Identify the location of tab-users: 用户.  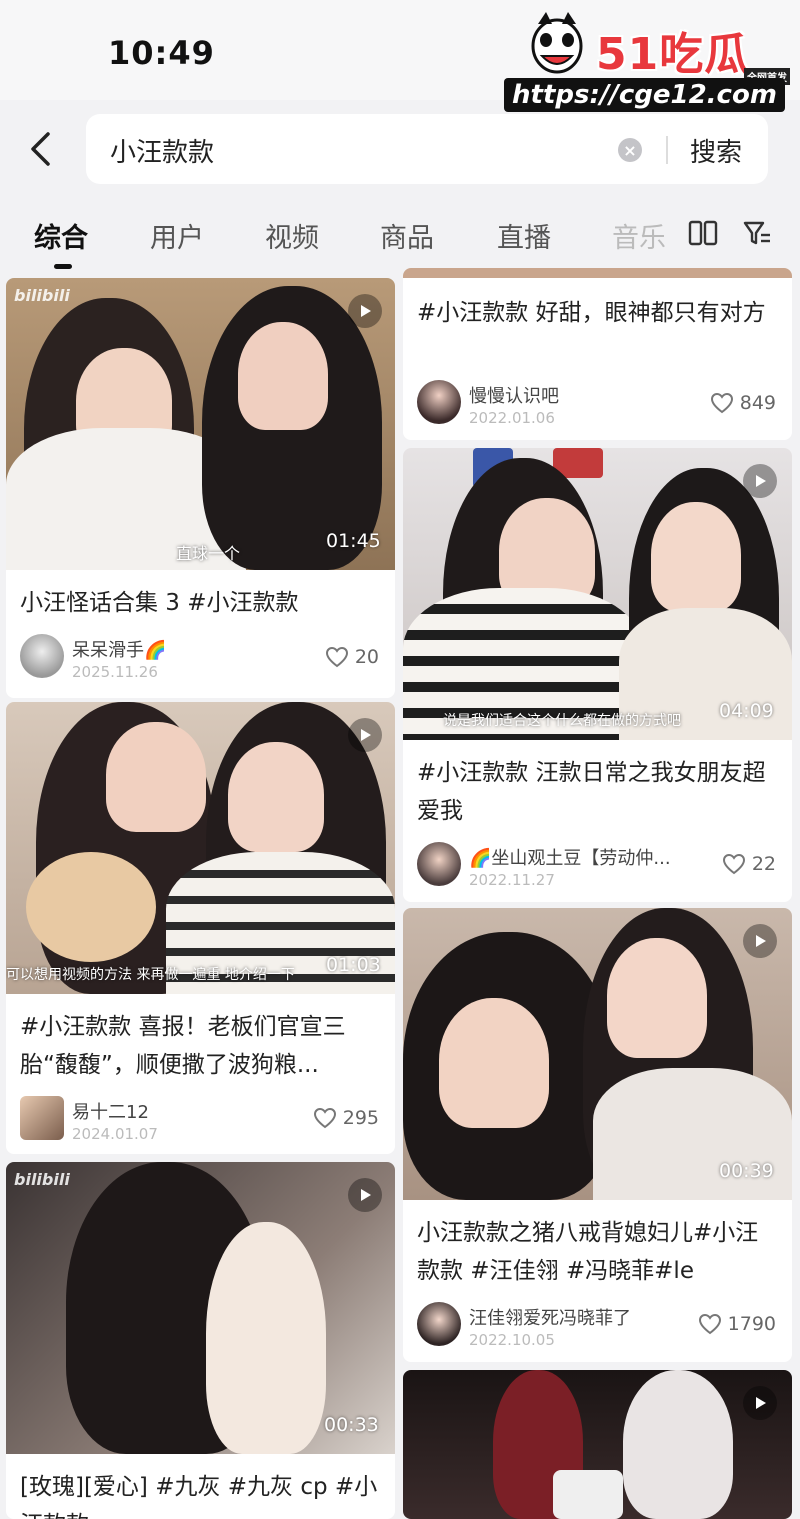
(177, 235).